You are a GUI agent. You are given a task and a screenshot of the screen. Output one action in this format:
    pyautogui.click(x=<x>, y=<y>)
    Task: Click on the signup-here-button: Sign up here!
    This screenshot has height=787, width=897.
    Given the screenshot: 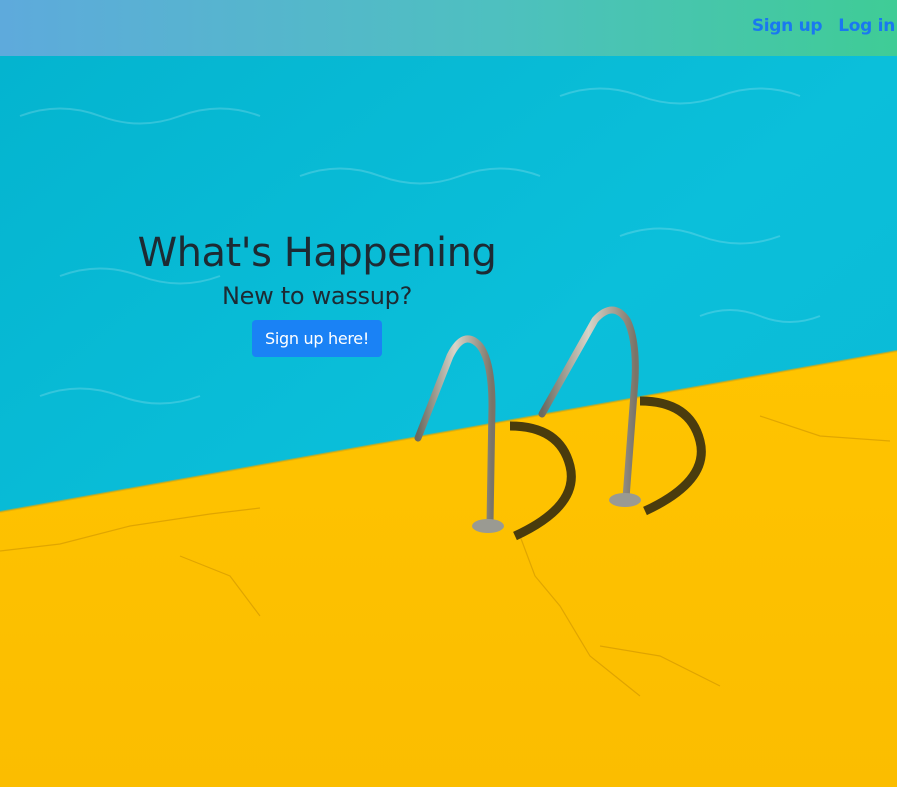 What is the action you would take?
    pyautogui.click(x=317, y=338)
    